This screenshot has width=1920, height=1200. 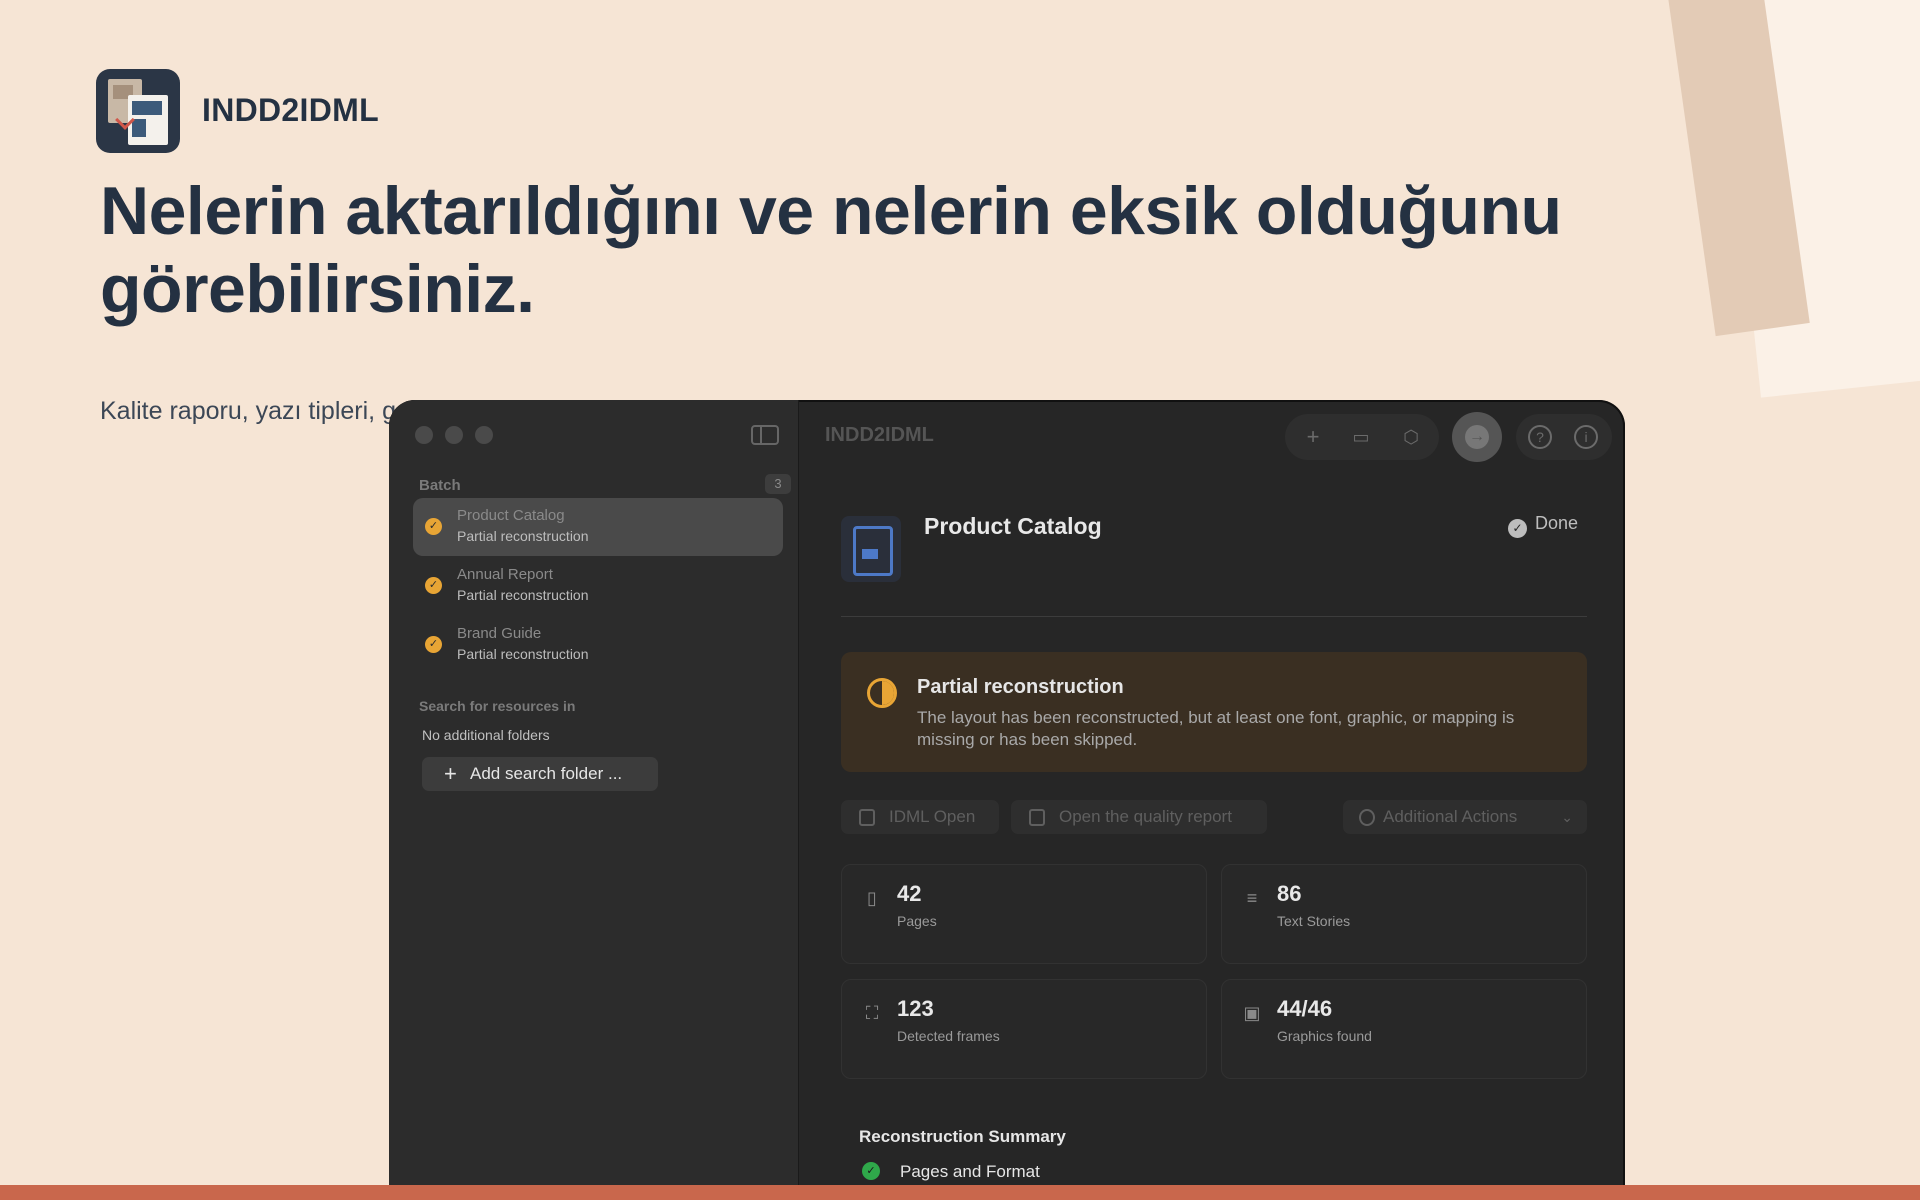 What do you see at coordinates (1324, 1036) in the screenshot?
I see `stat-label: Graphics found` at bounding box center [1324, 1036].